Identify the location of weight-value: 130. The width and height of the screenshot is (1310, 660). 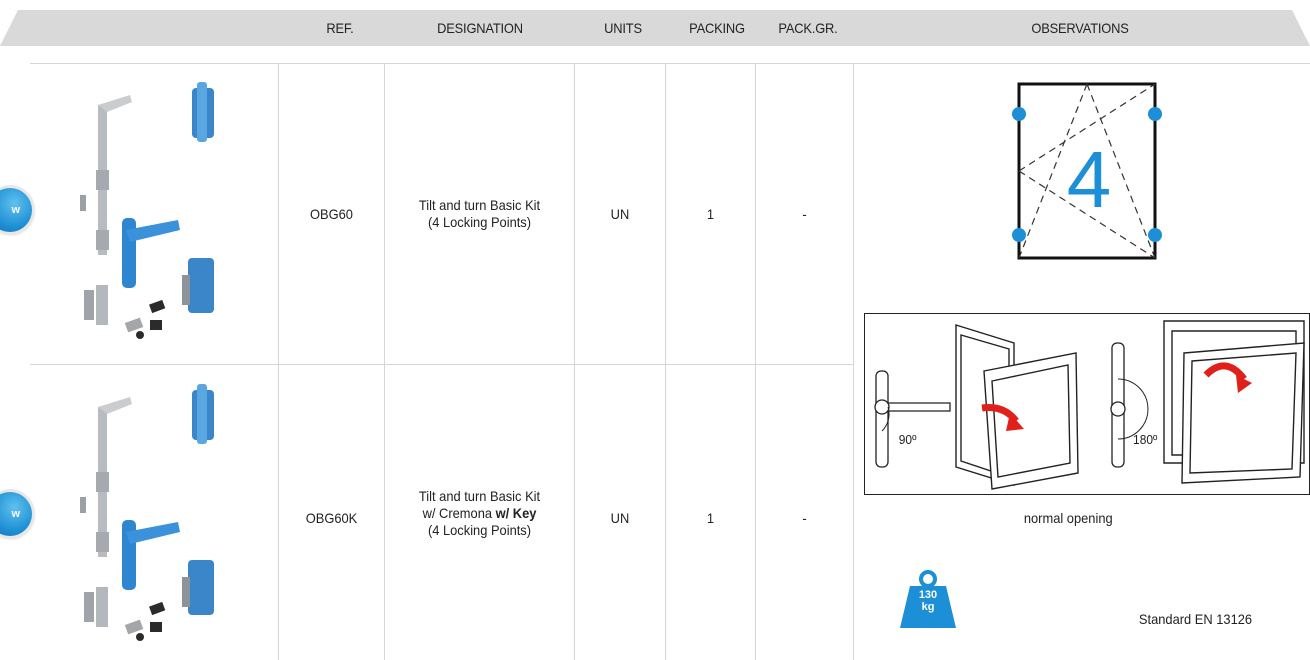
(928, 595).